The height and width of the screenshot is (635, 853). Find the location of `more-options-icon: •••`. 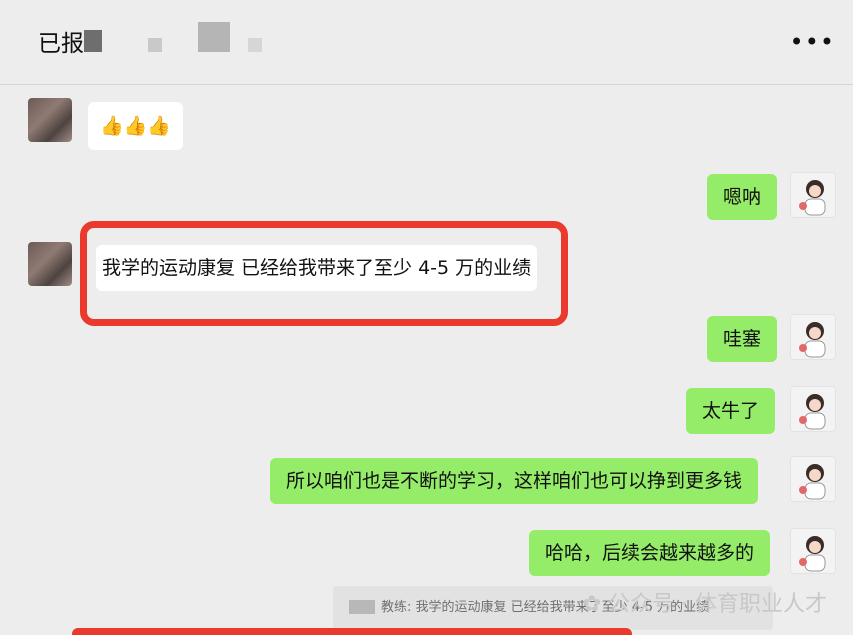

more-options-icon: ••• is located at coordinates (812, 42).